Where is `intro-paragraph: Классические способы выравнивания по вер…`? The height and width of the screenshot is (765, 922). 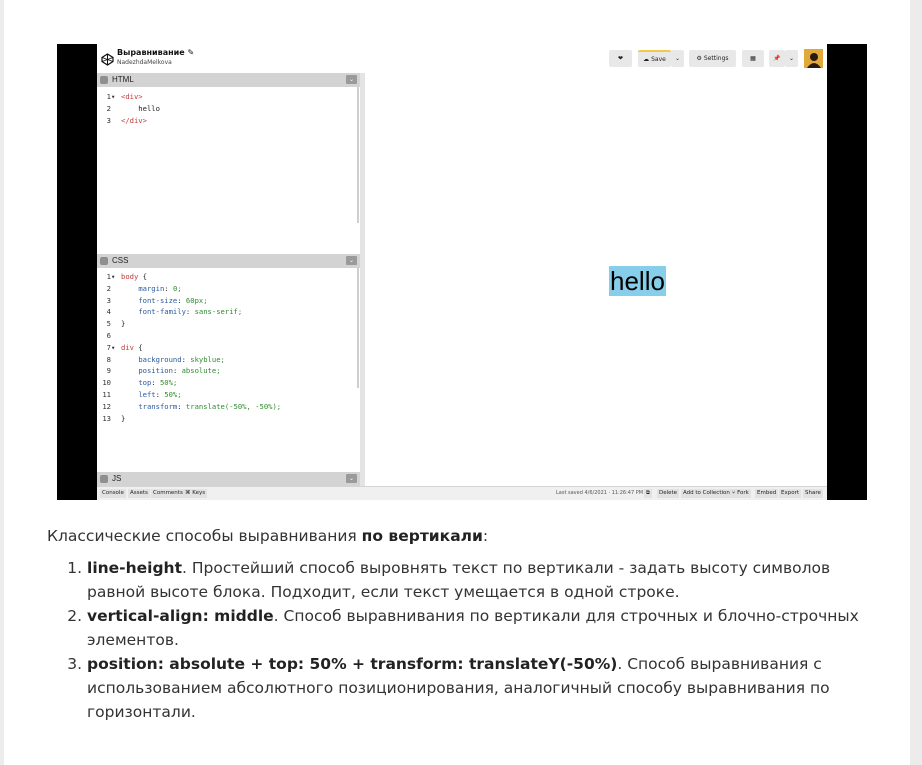 intro-paragraph: Классические способы выравнивания по вер… is located at coordinates (268, 536).